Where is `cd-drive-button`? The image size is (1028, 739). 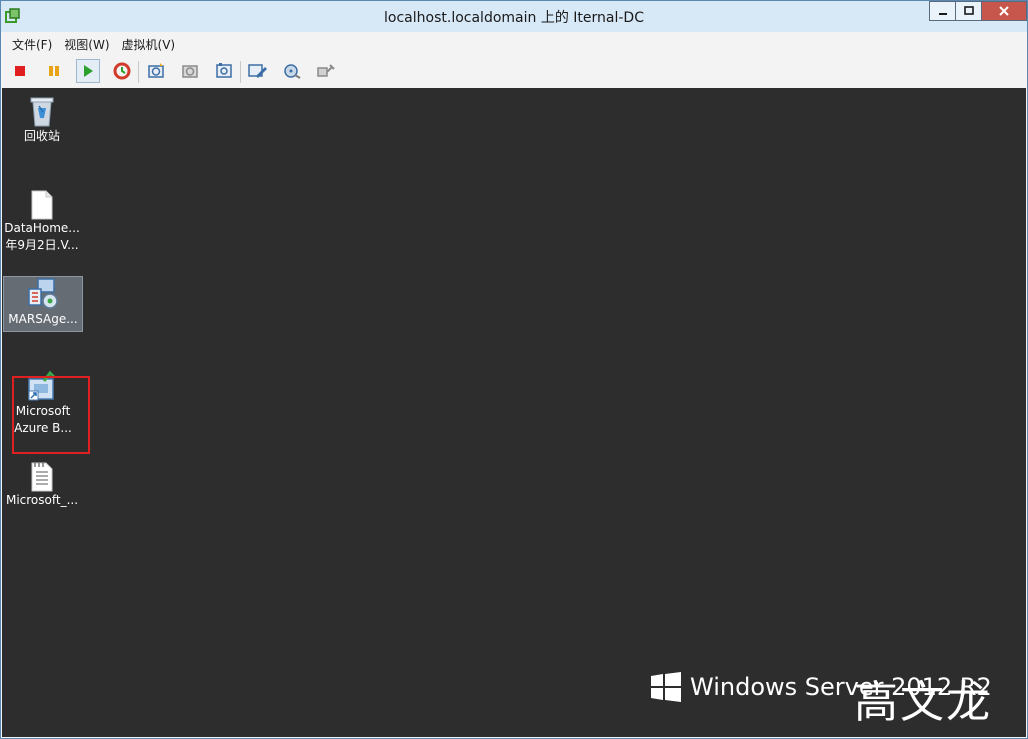 cd-drive-button is located at coordinates (292, 71).